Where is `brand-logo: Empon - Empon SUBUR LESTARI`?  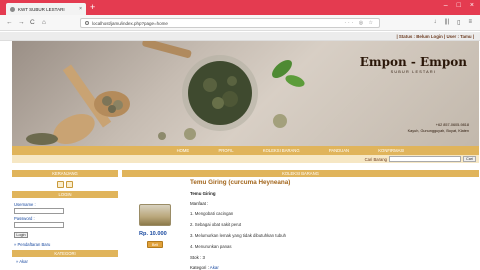 brand-logo: Empon - Empon SUBUR LESTARI is located at coordinates (413, 64).